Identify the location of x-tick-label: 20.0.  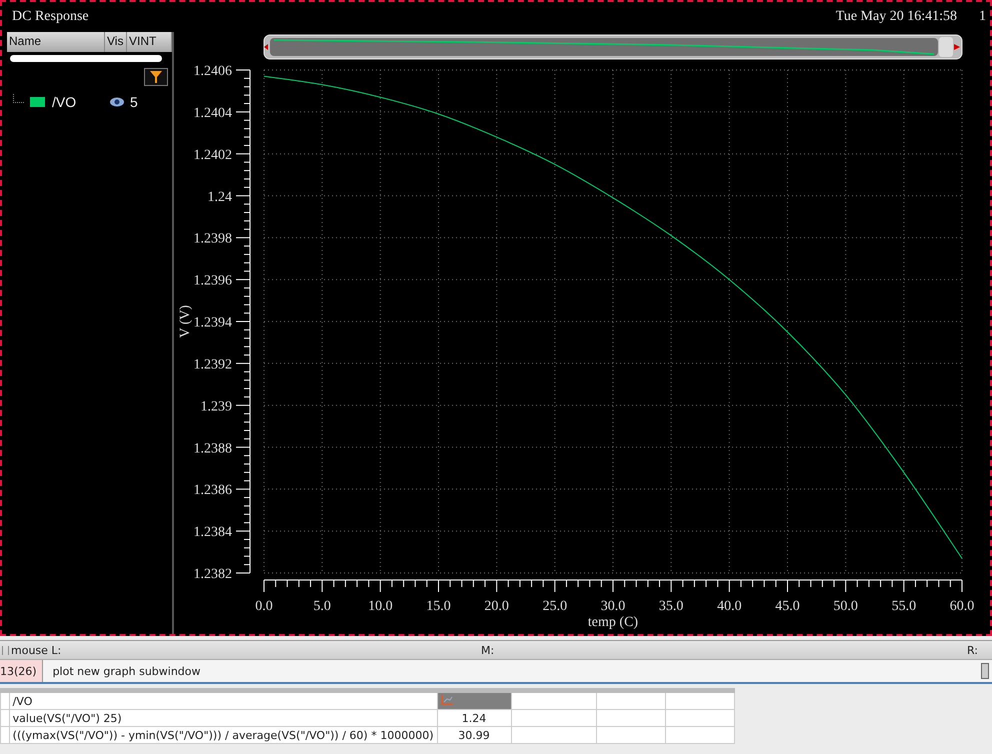
(496, 606).